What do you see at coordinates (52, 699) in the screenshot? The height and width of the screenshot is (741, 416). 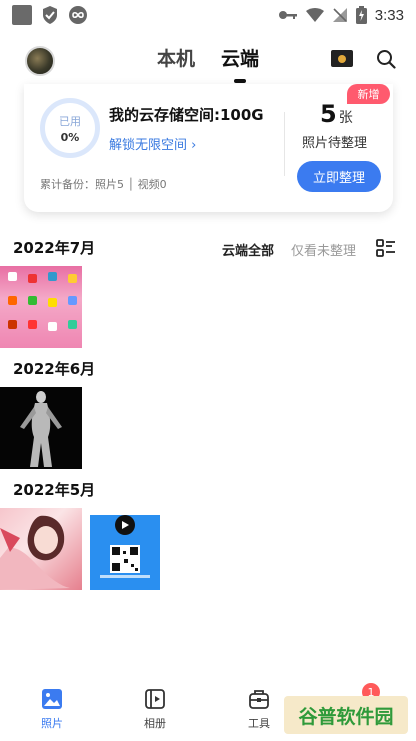 I see `photo-icon` at bounding box center [52, 699].